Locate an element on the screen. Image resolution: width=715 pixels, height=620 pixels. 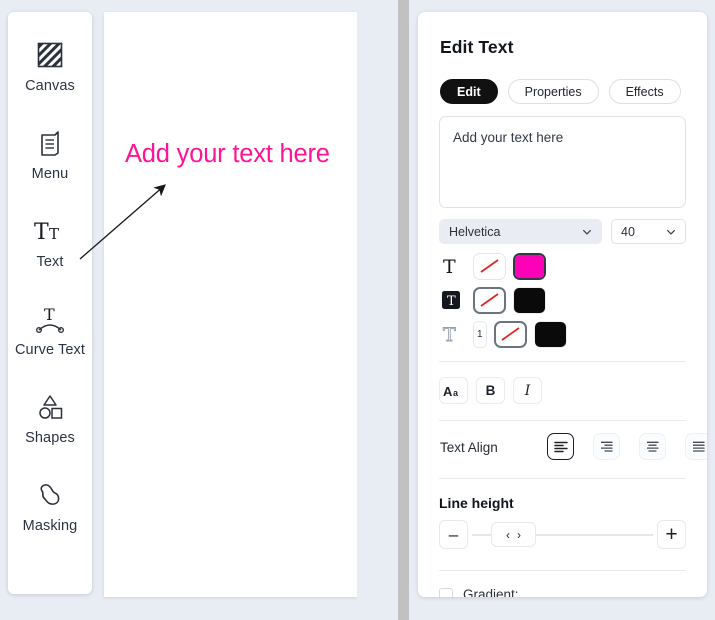
sidebar-item-label: Text is located at coordinates (50, 262).